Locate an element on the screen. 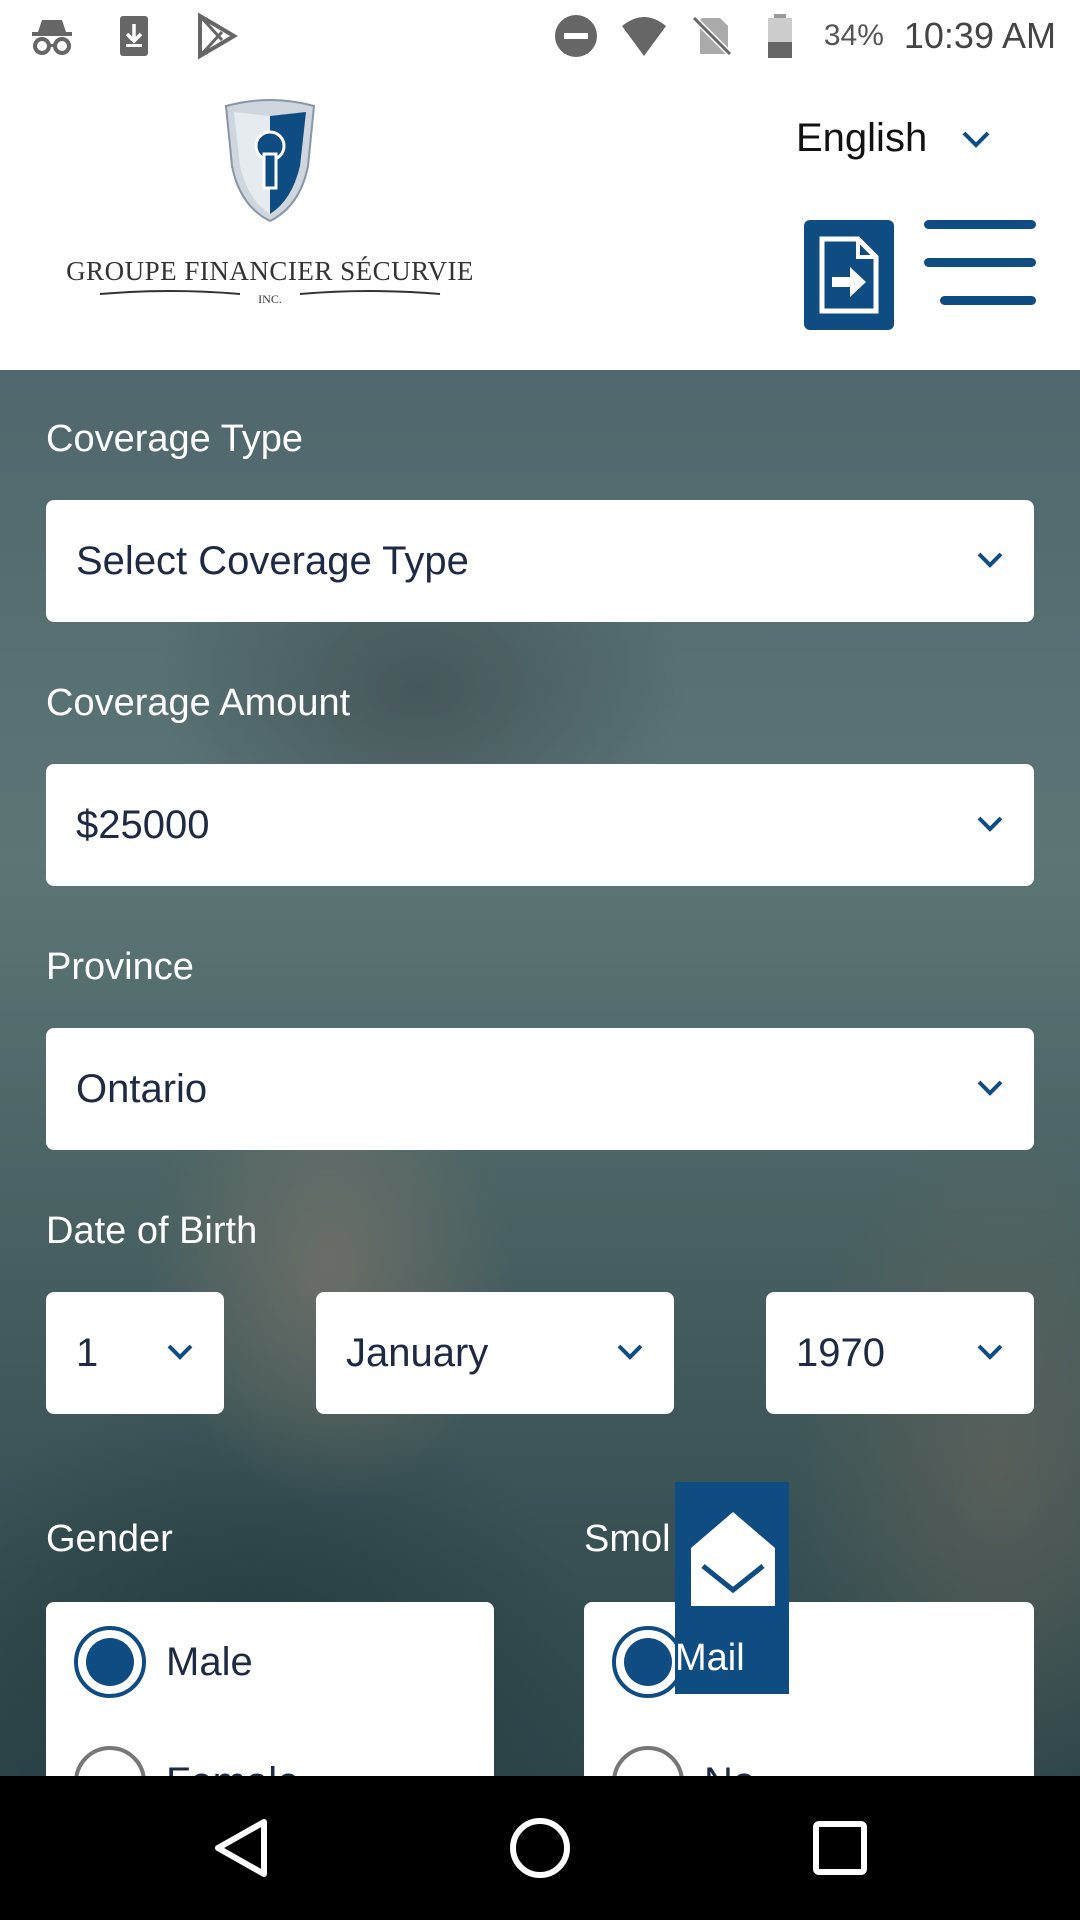 This screenshot has height=1920, width=1080. coverage-type-value: Select Coverage Type is located at coordinates (272, 561).